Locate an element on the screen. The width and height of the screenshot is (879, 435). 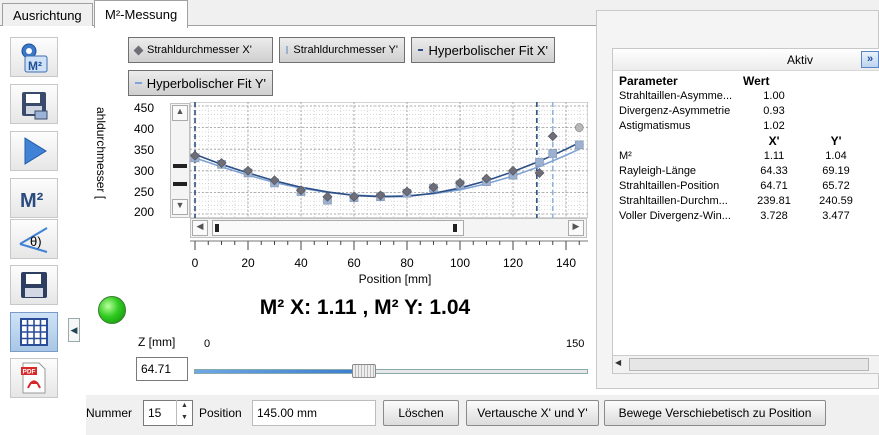
y-range-handle-bottom is located at coordinates (180, 184).